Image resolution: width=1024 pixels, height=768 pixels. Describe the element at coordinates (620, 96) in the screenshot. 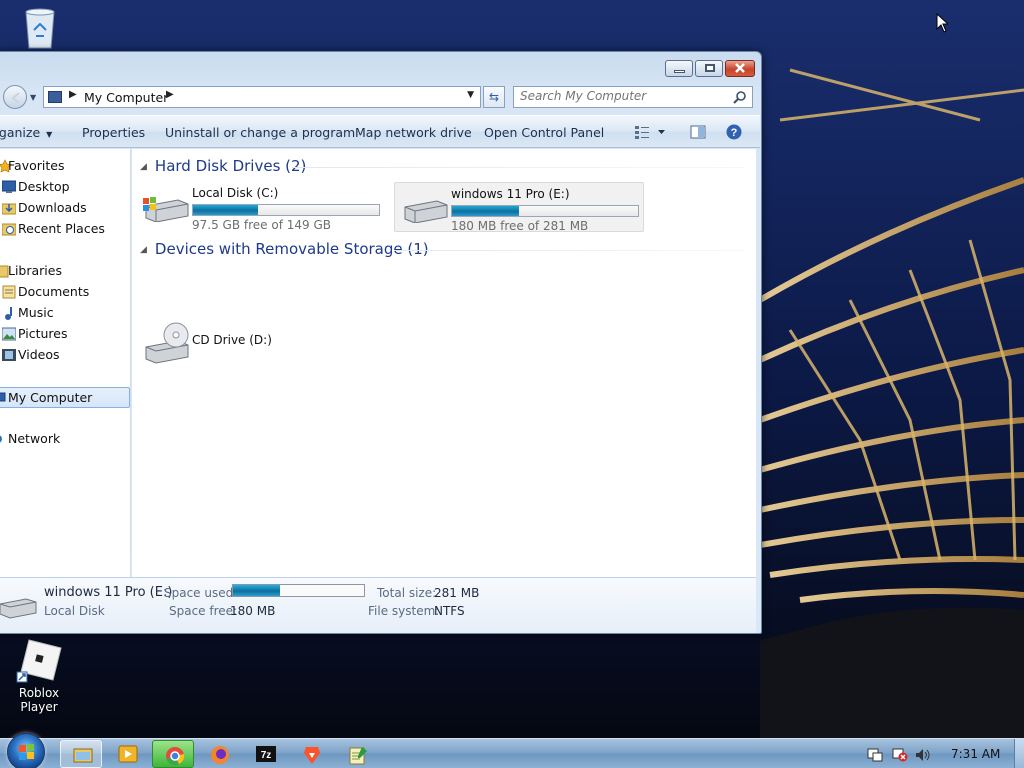

I see `search-input` at that location.